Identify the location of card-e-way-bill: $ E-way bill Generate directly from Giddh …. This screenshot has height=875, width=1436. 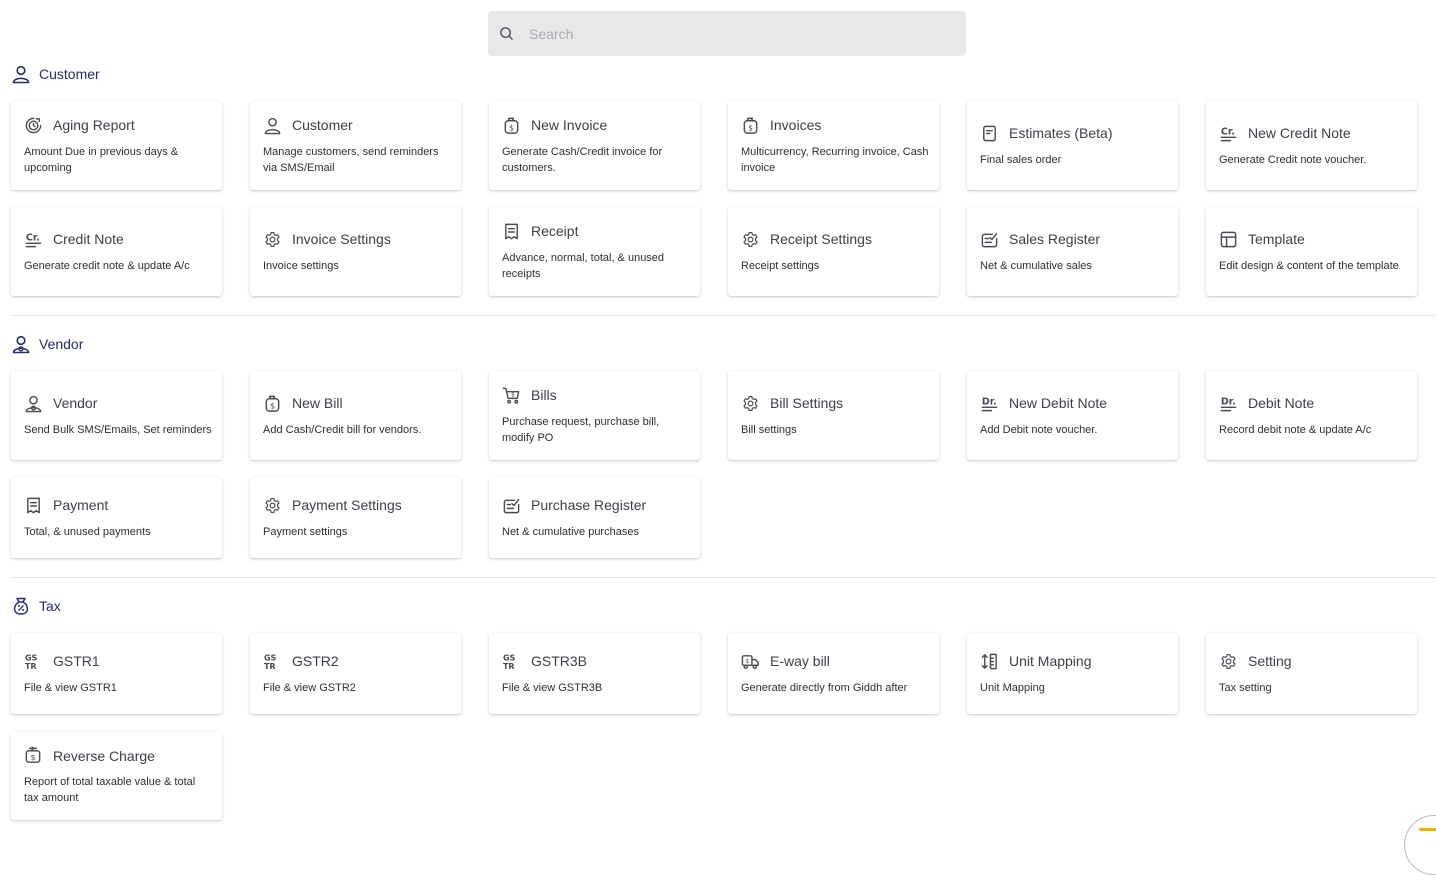
(833, 673).